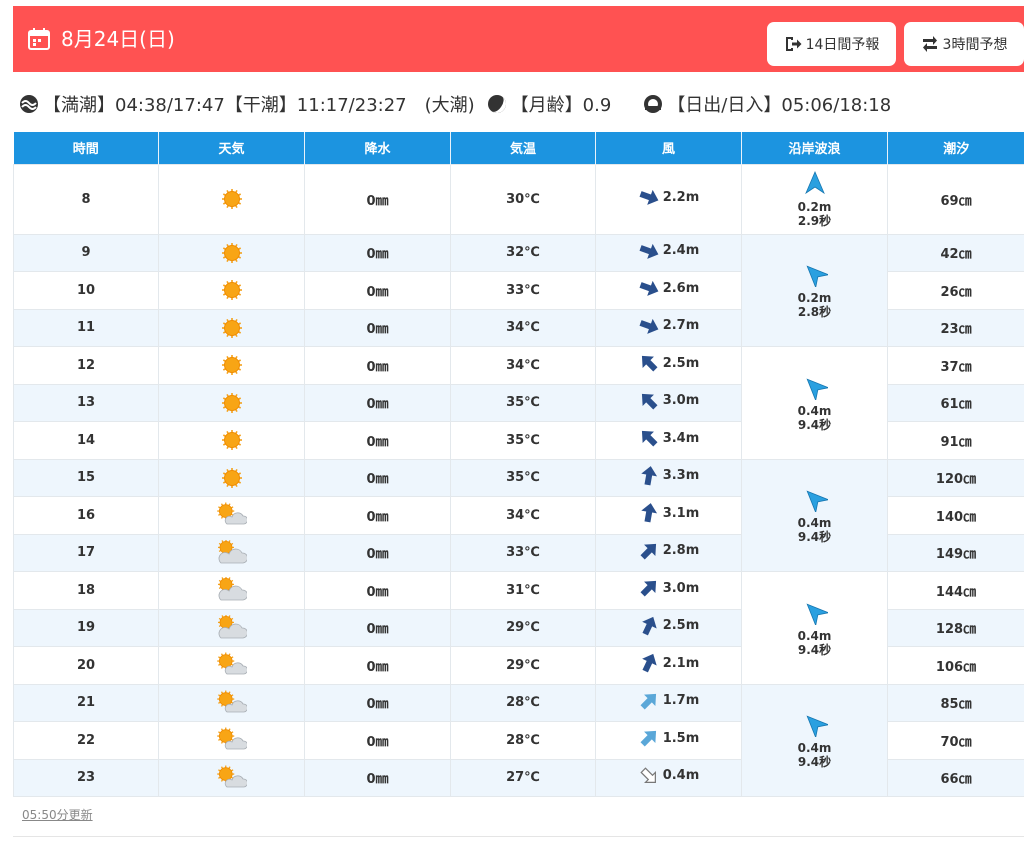 Image resolution: width=1024 pixels, height=843 pixels. Describe the element at coordinates (86, 440) in the screenshot. I see `time-cell: 14` at that location.